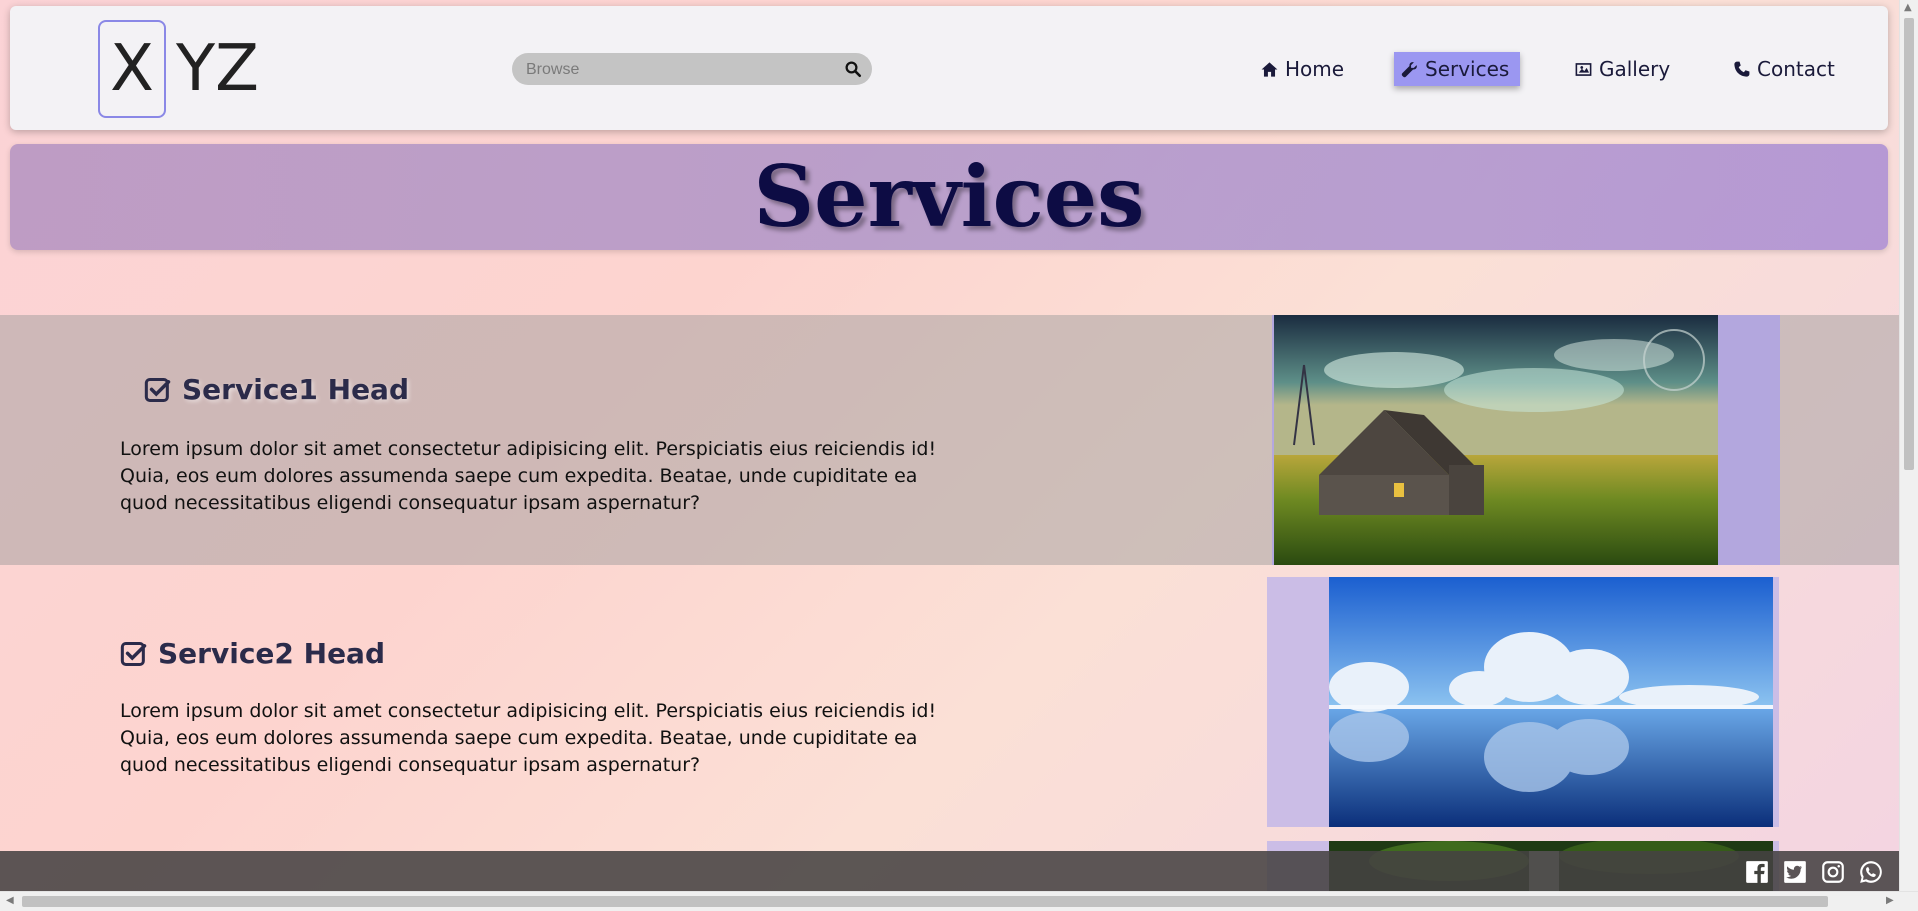 The width and height of the screenshot is (1918, 911). I want to click on service-1-image-frame, so click(1526, 440).